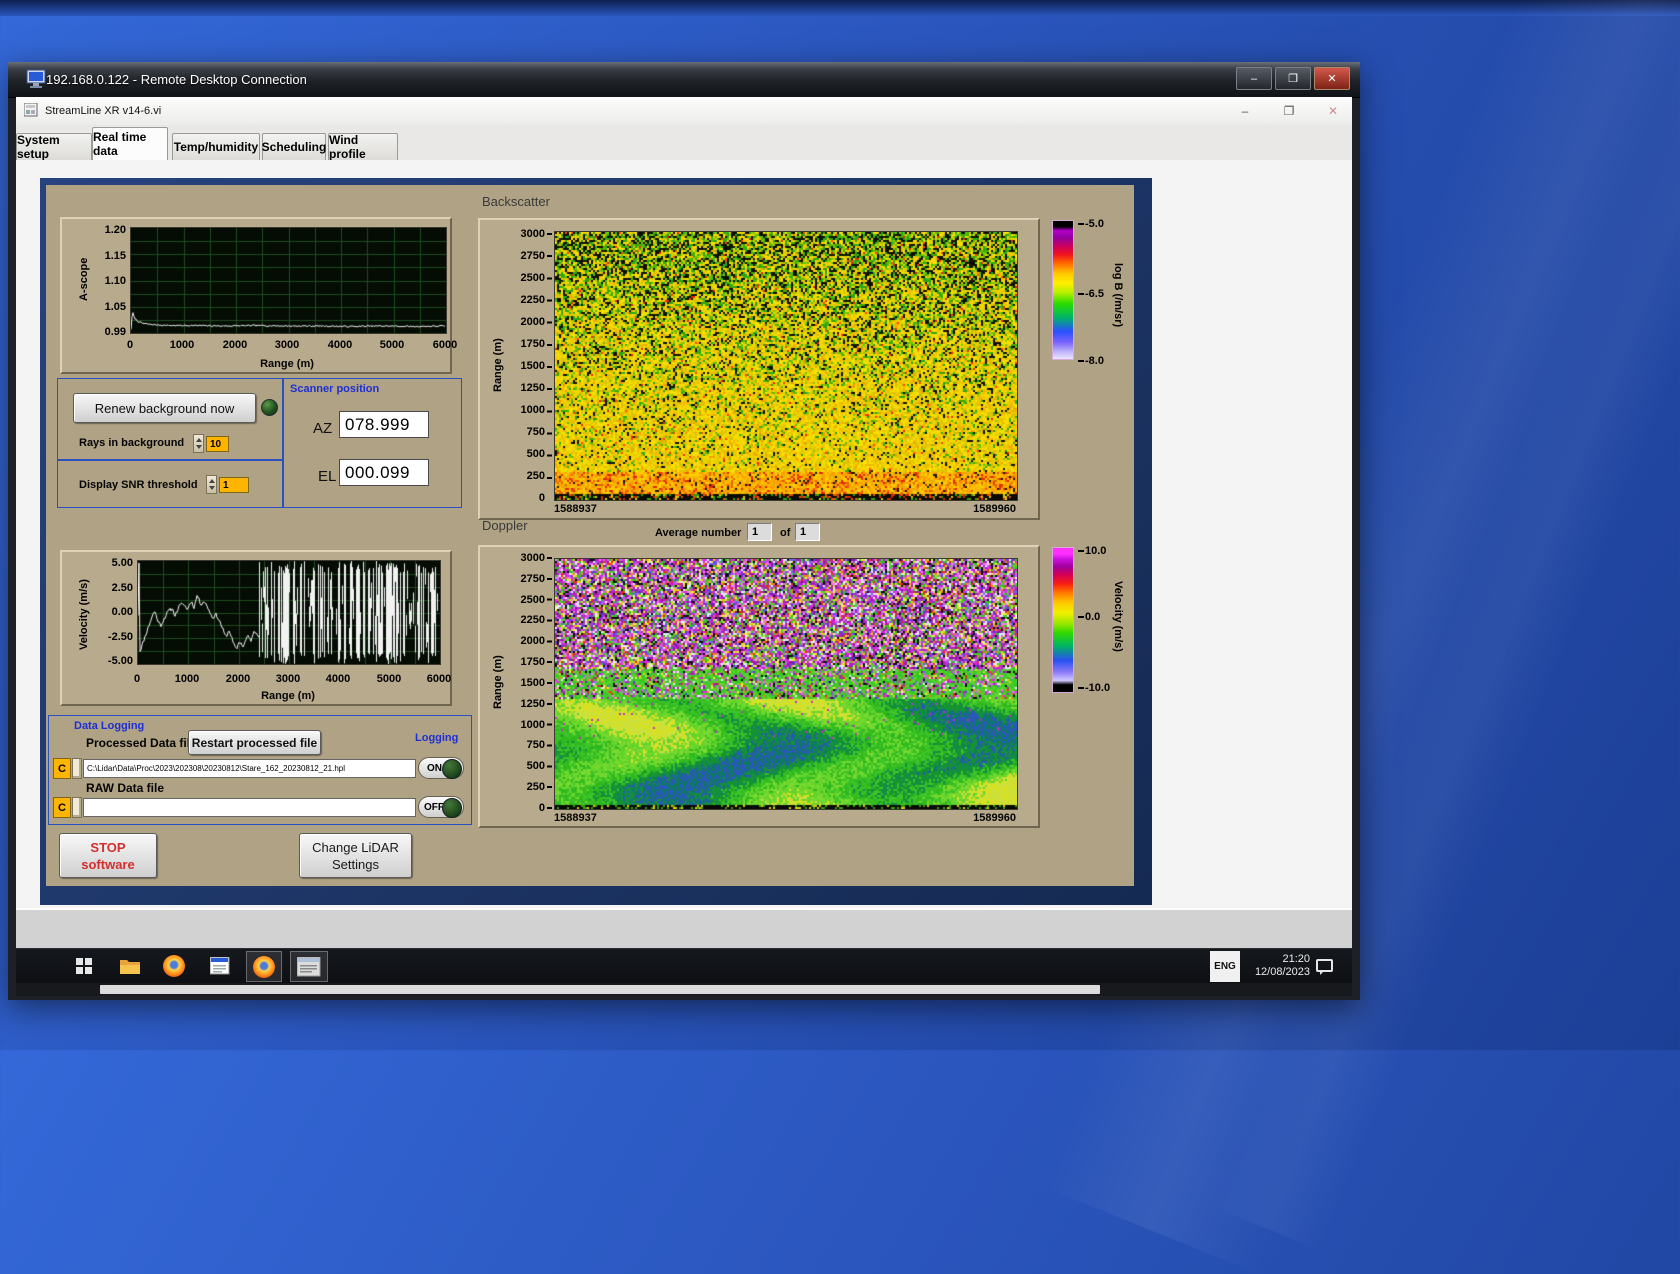 The image size is (1680, 1274). Describe the element at coordinates (541, 807) in the screenshot. I see `doppler-ytick: 0` at that location.